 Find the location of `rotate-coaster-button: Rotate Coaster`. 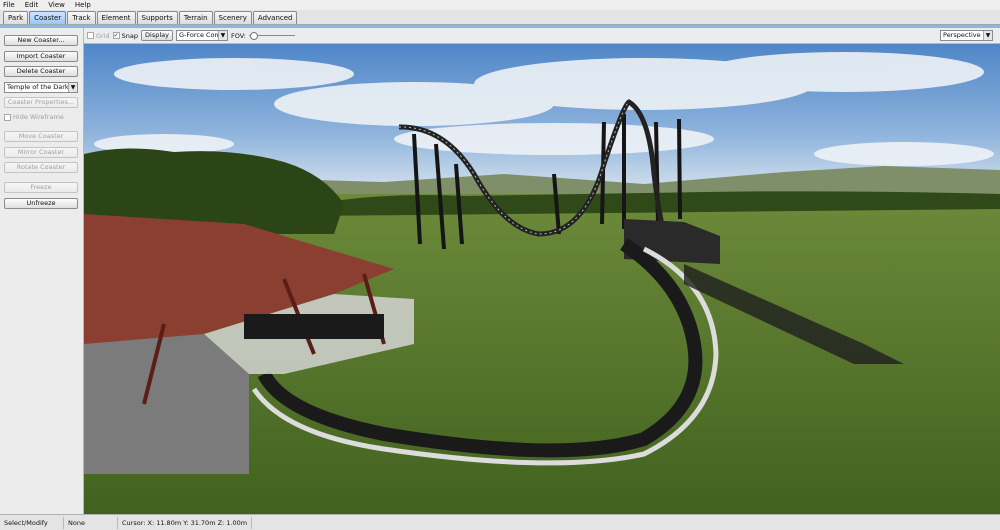

rotate-coaster-button: Rotate Coaster is located at coordinates (41, 167).